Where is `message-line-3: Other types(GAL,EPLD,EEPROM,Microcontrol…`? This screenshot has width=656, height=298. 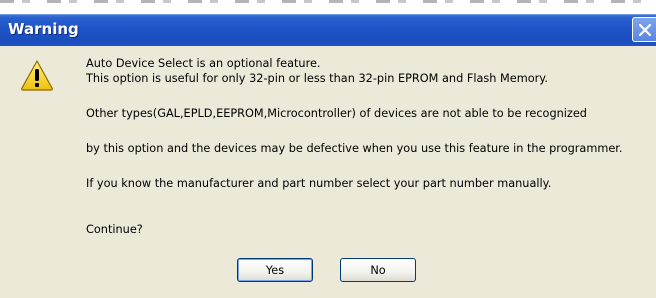
message-line-3: Other types(GAL,EPLD,EEPROM,Microcontrol… is located at coordinates (336, 113).